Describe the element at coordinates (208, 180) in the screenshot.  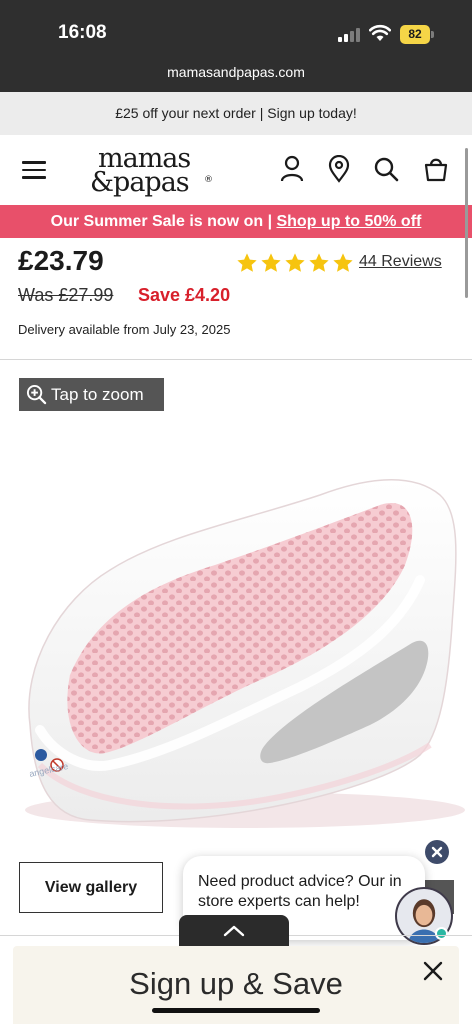
I see `logo-mark: ®` at that location.